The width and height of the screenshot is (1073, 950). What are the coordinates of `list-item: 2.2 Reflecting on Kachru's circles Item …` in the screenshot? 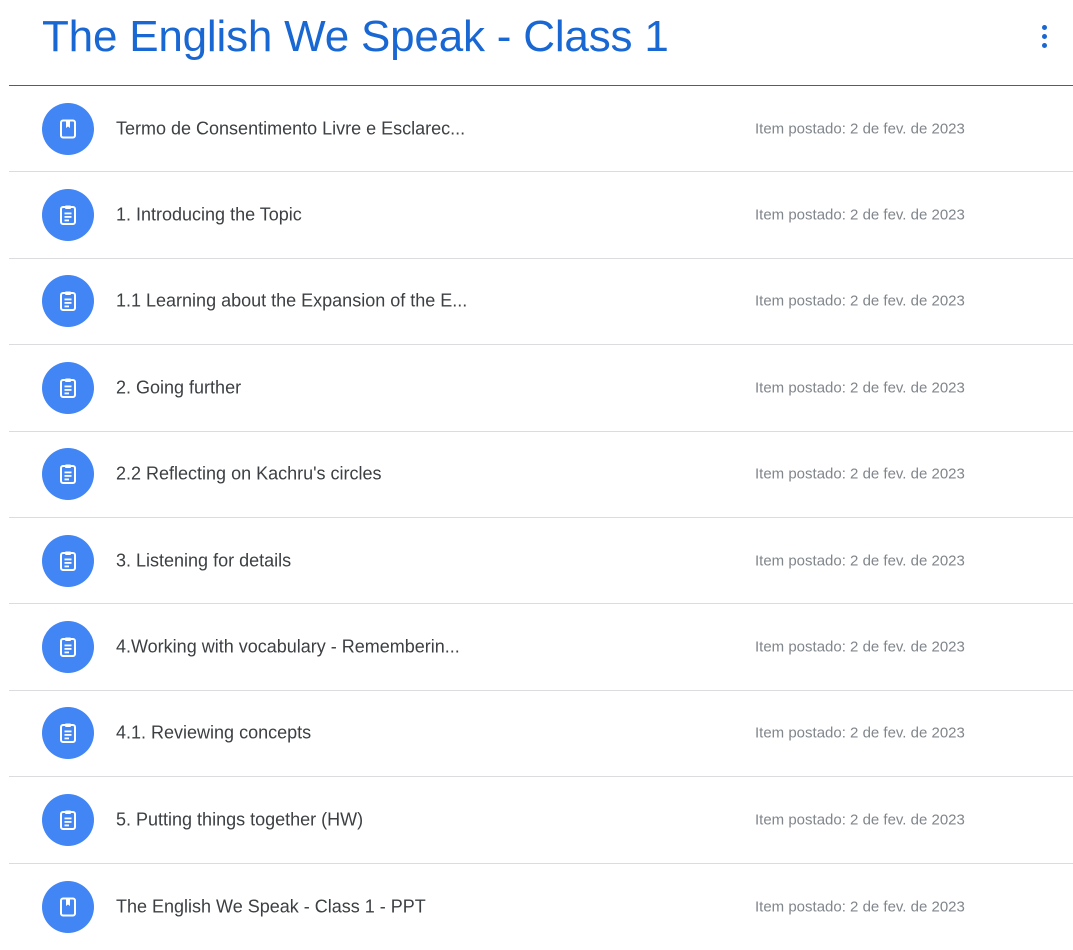 It's located at (541, 475).